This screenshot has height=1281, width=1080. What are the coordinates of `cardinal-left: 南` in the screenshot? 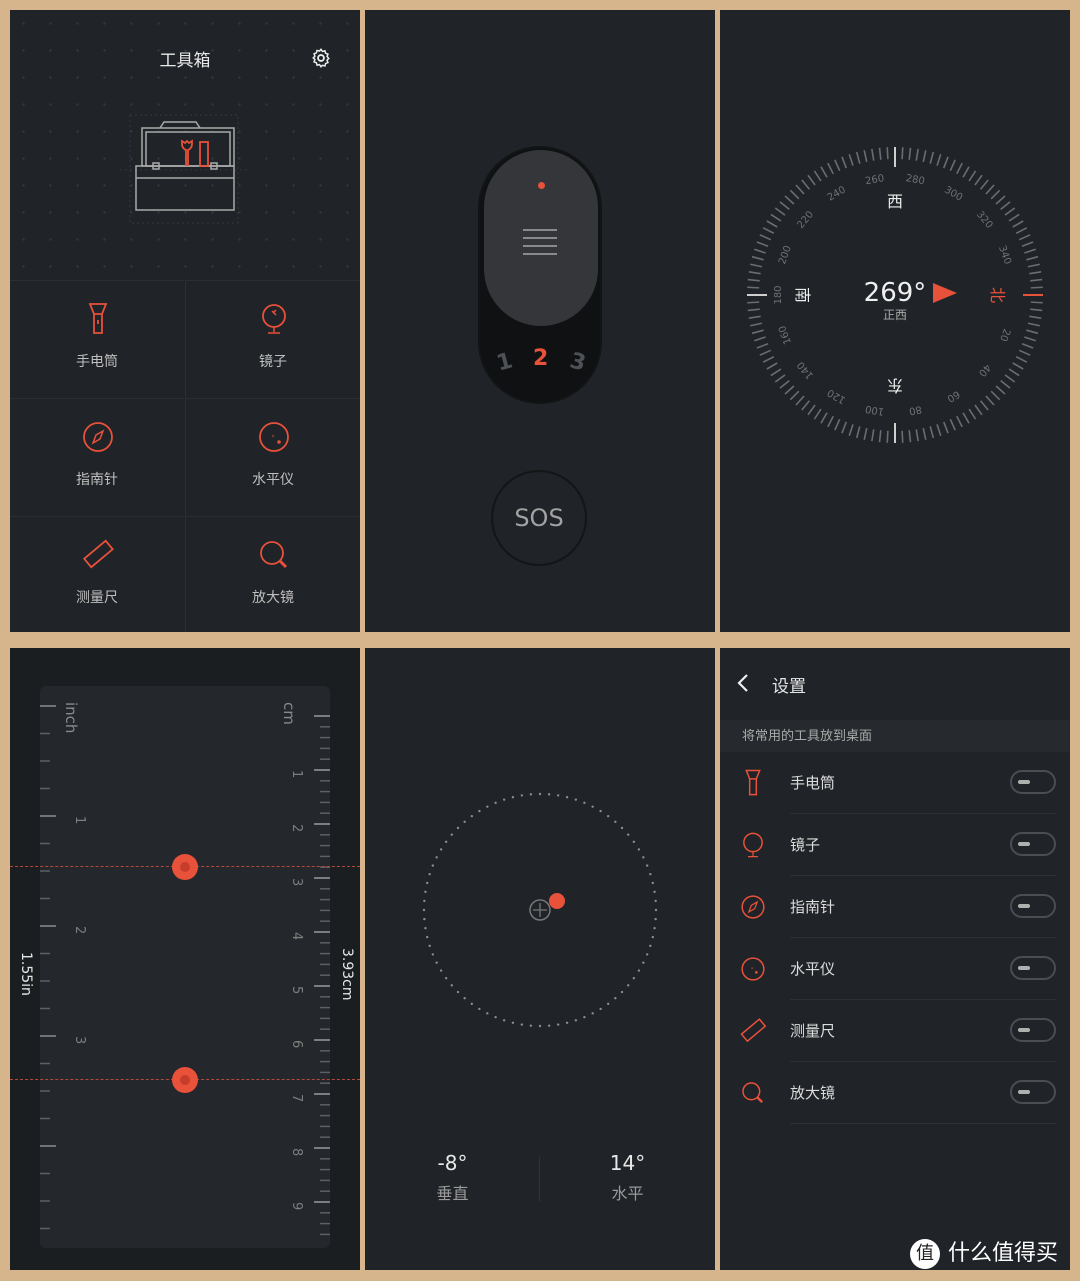 It's located at (802, 295).